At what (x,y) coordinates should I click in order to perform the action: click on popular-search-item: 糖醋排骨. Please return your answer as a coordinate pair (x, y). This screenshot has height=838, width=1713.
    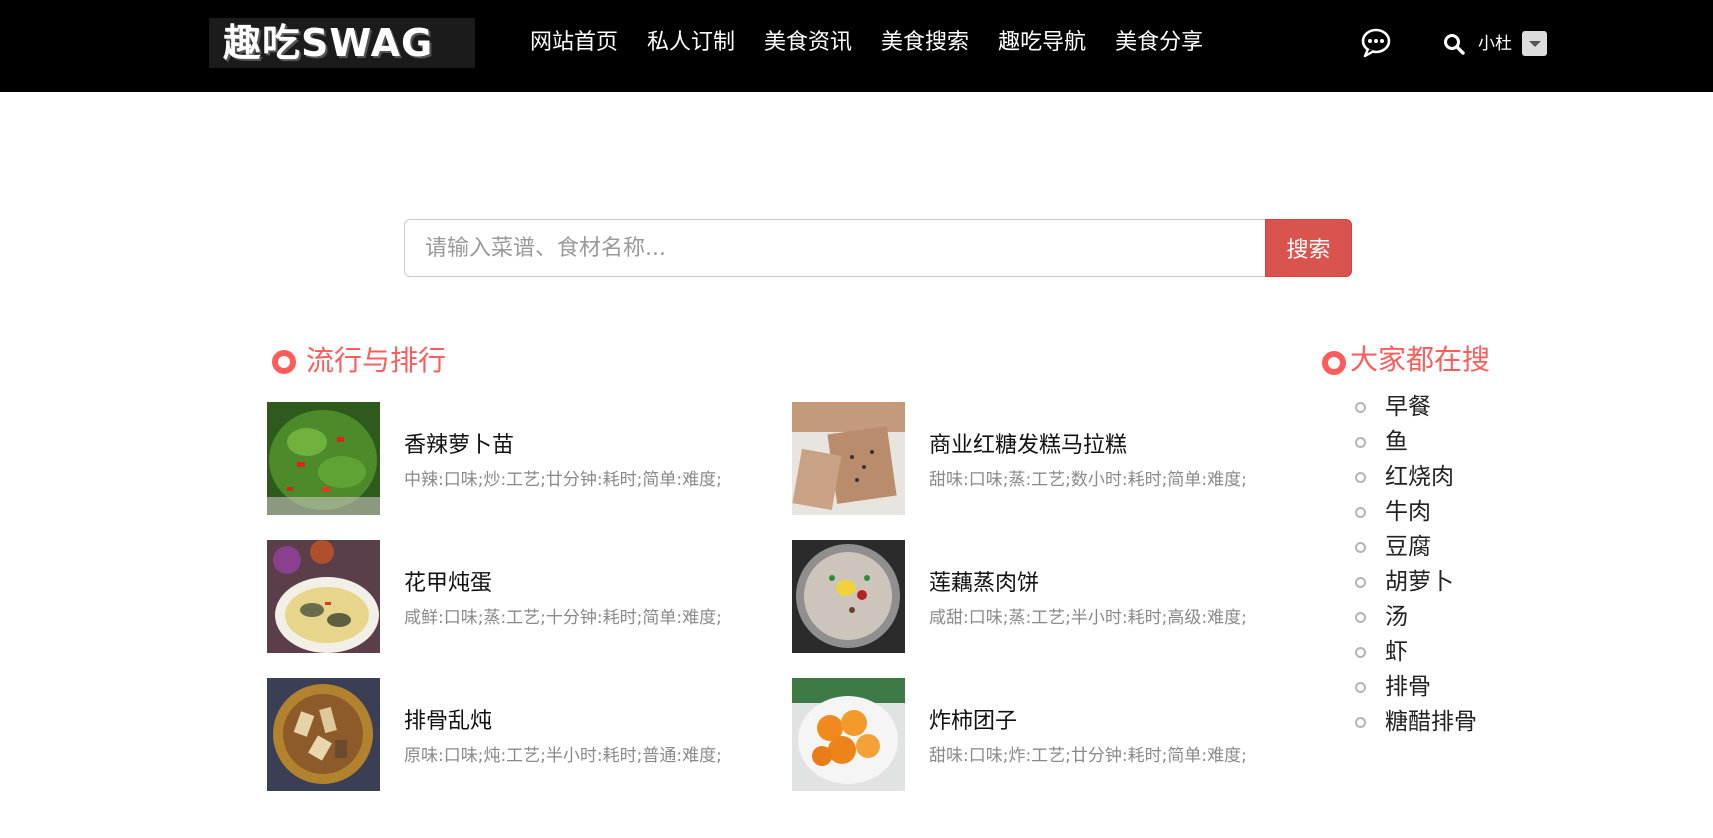
    Looking at the image, I should click on (1416, 722).